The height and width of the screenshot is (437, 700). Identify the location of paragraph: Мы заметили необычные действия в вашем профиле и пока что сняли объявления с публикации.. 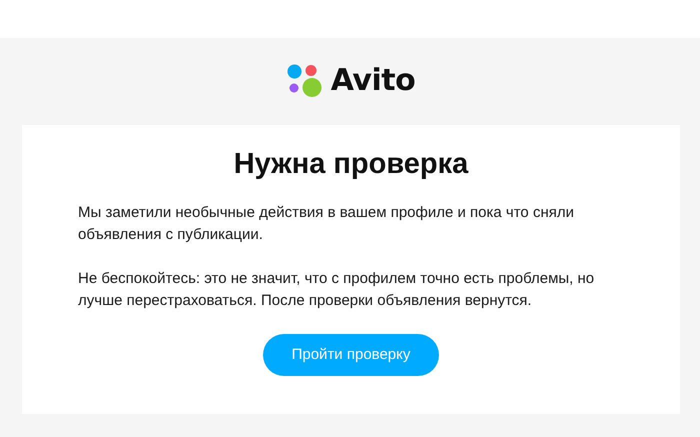
(326, 223).